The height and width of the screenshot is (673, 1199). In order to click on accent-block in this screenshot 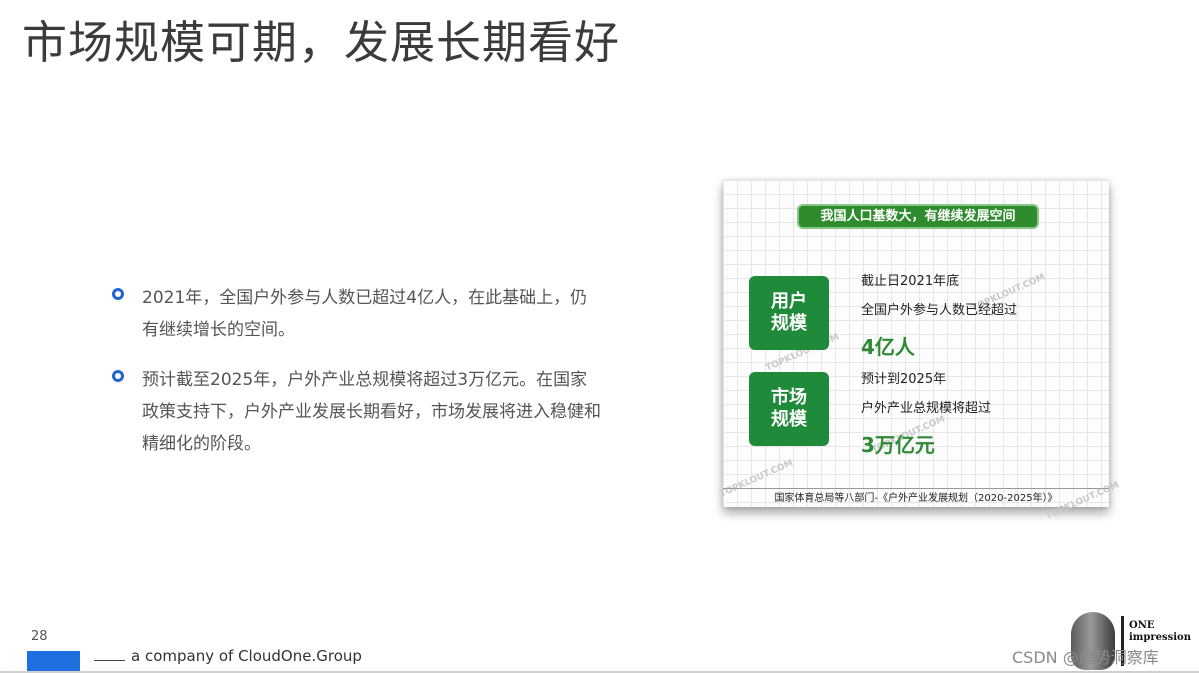, I will do `click(53, 662)`.